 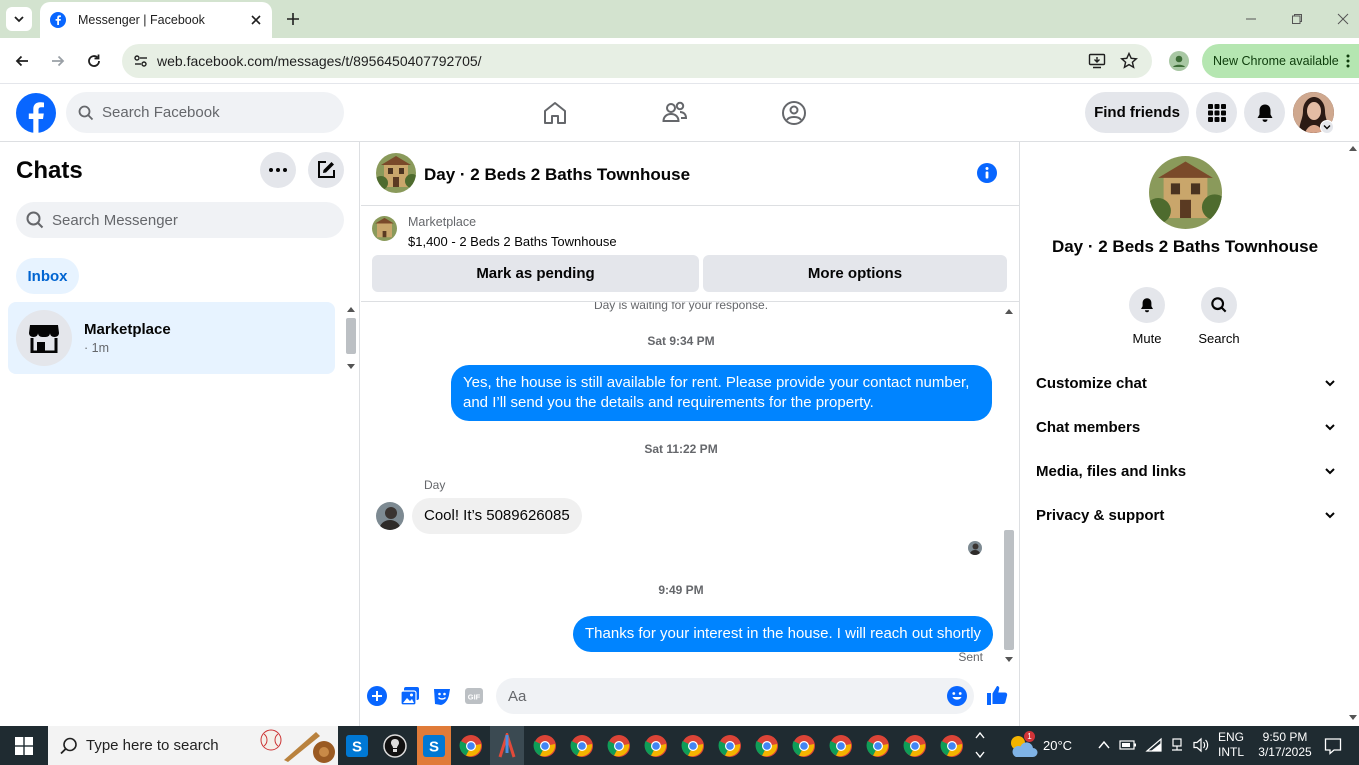 I want to click on wifi-icon, so click(x=1154, y=745).